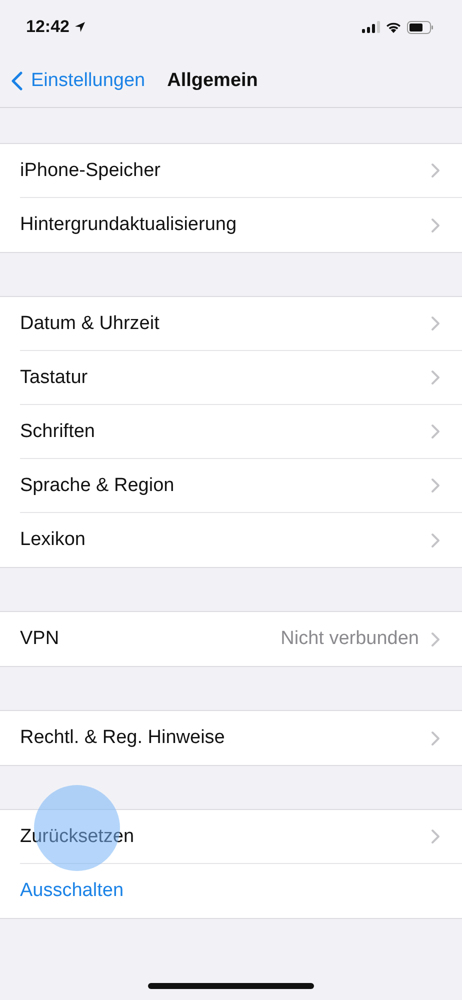 The width and height of the screenshot is (462, 1000). Describe the element at coordinates (241, 639) in the screenshot. I see `settings-row: VPN Nicht verbunden` at that location.